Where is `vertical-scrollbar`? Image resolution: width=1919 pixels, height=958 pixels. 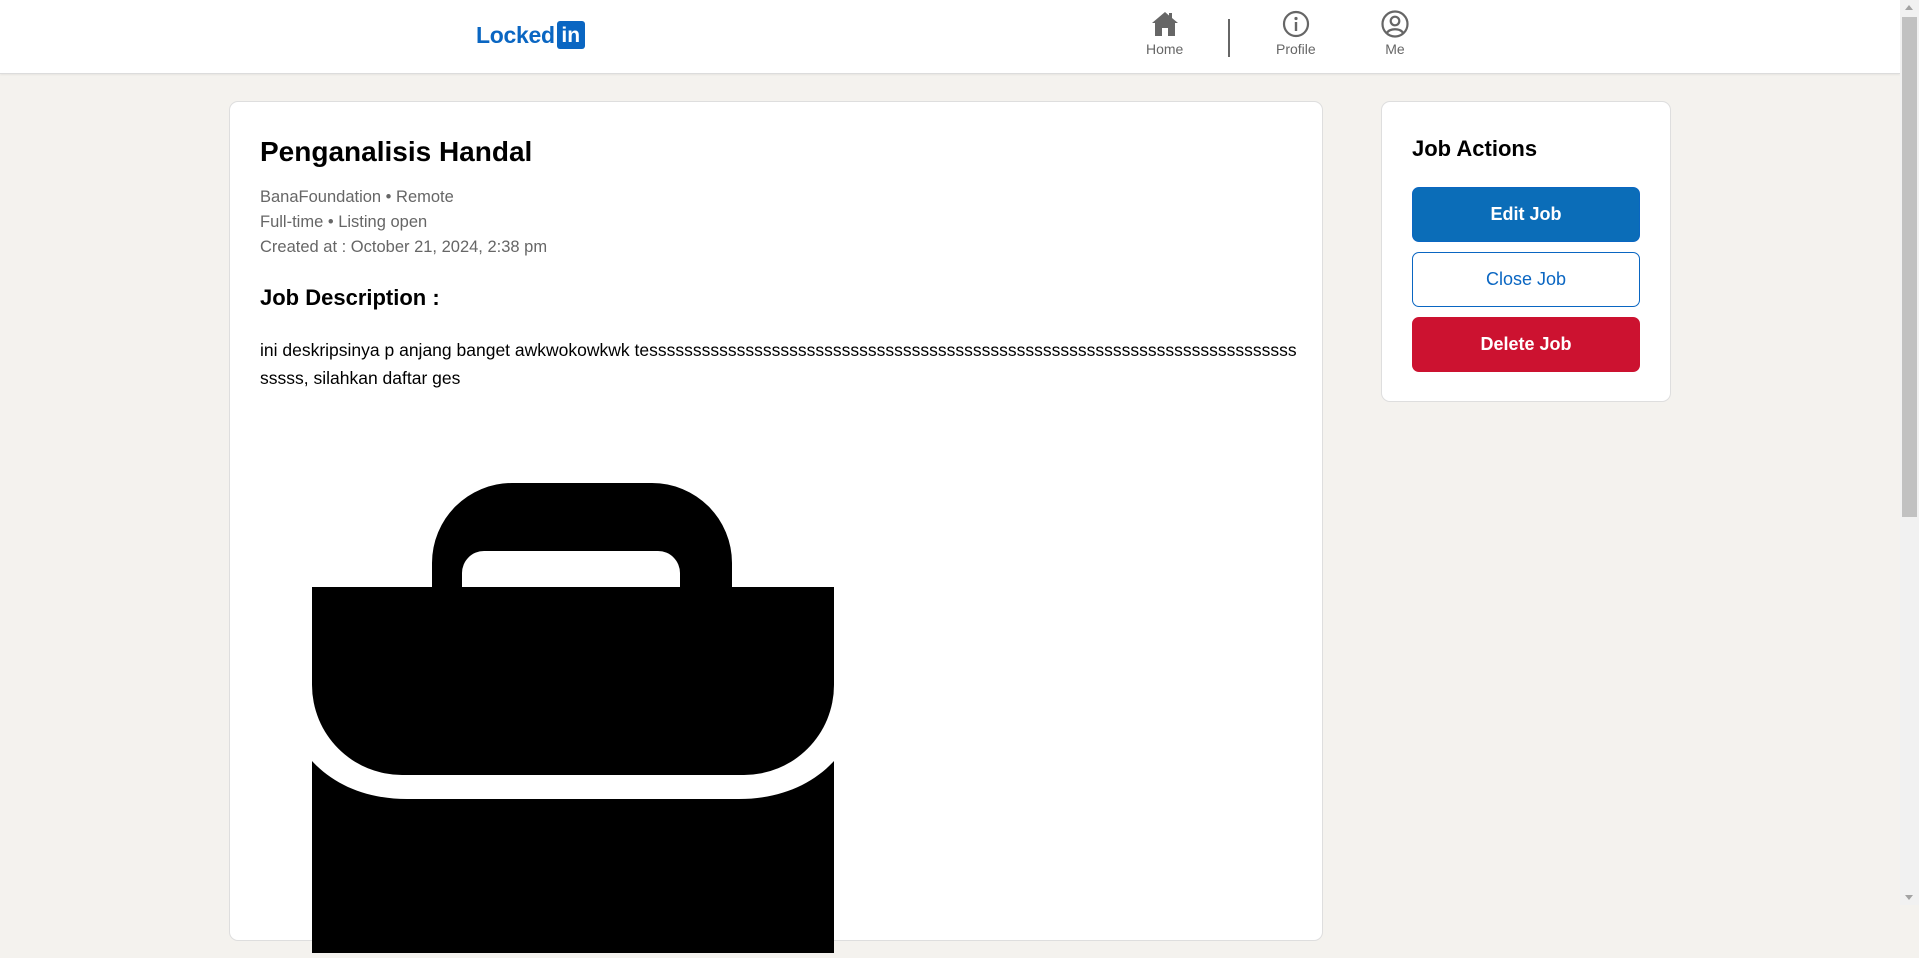
vertical-scrollbar is located at coordinates (1909, 452).